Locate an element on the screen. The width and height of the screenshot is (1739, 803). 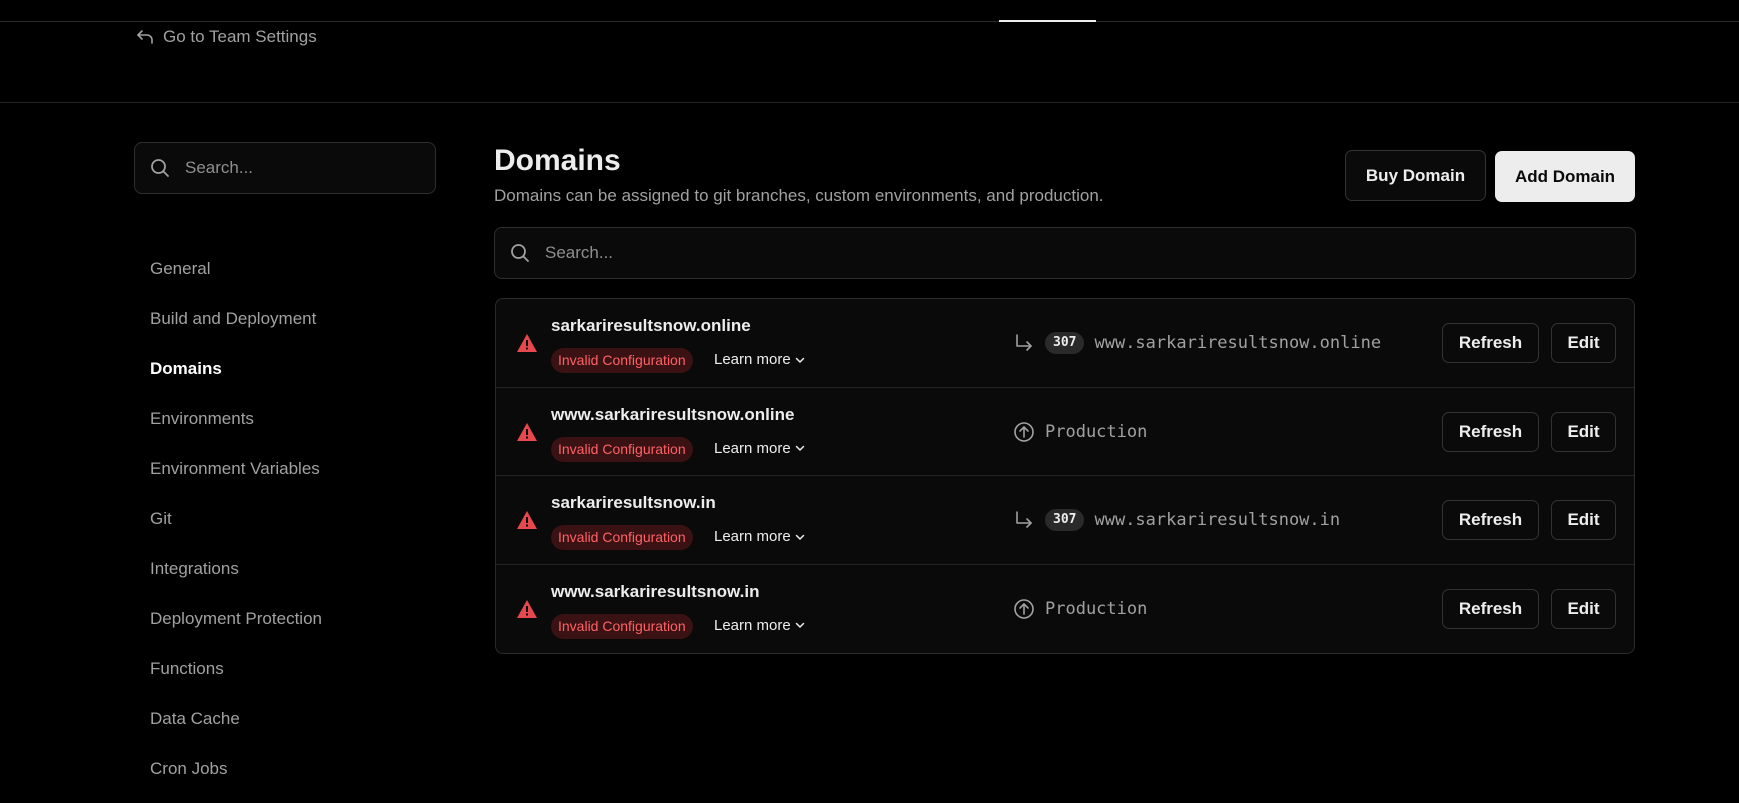
sidebar-item-git: Git is located at coordinates (300, 528).